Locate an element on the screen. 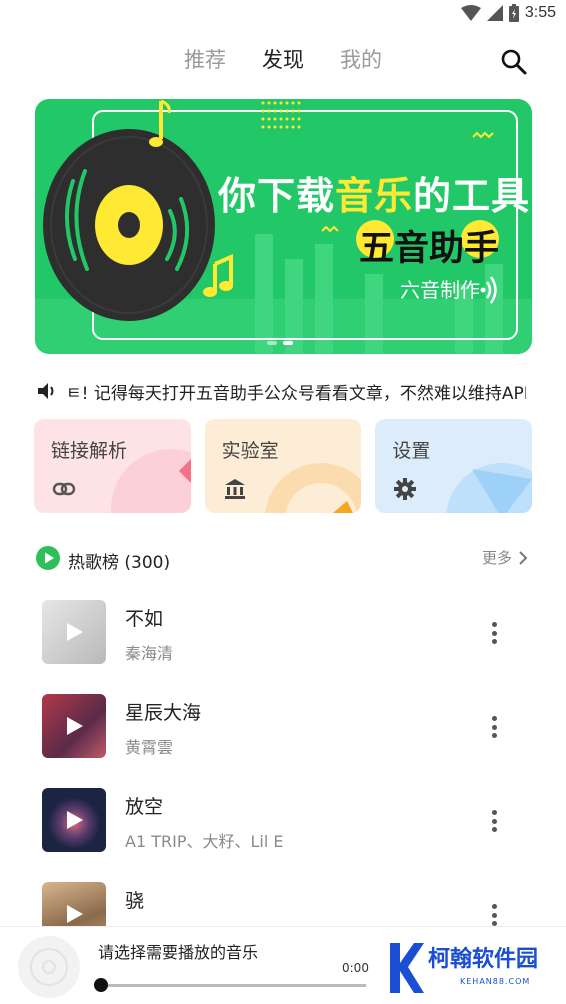 The image size is (566, 1004). notice-bar: ㅌ! 记得每天打开五音助手公众号看看文章，不然难以维持APP运营 is located at coordinates (281, 391).